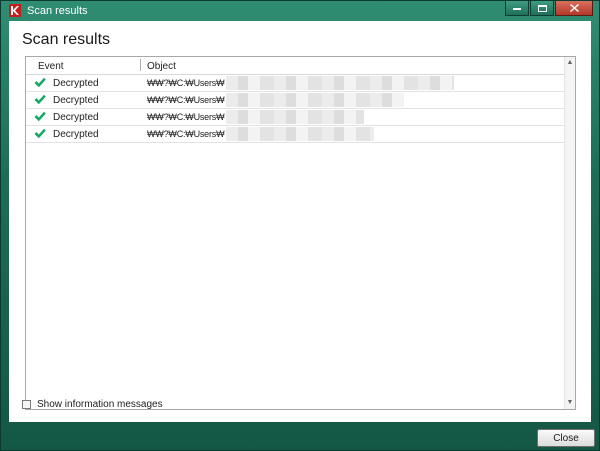 The image size is (600, 451). Describe the element at coordinates (569, 233) in the screenshot. I see `vertical-scrollbar: ▲ ▼` at that location.